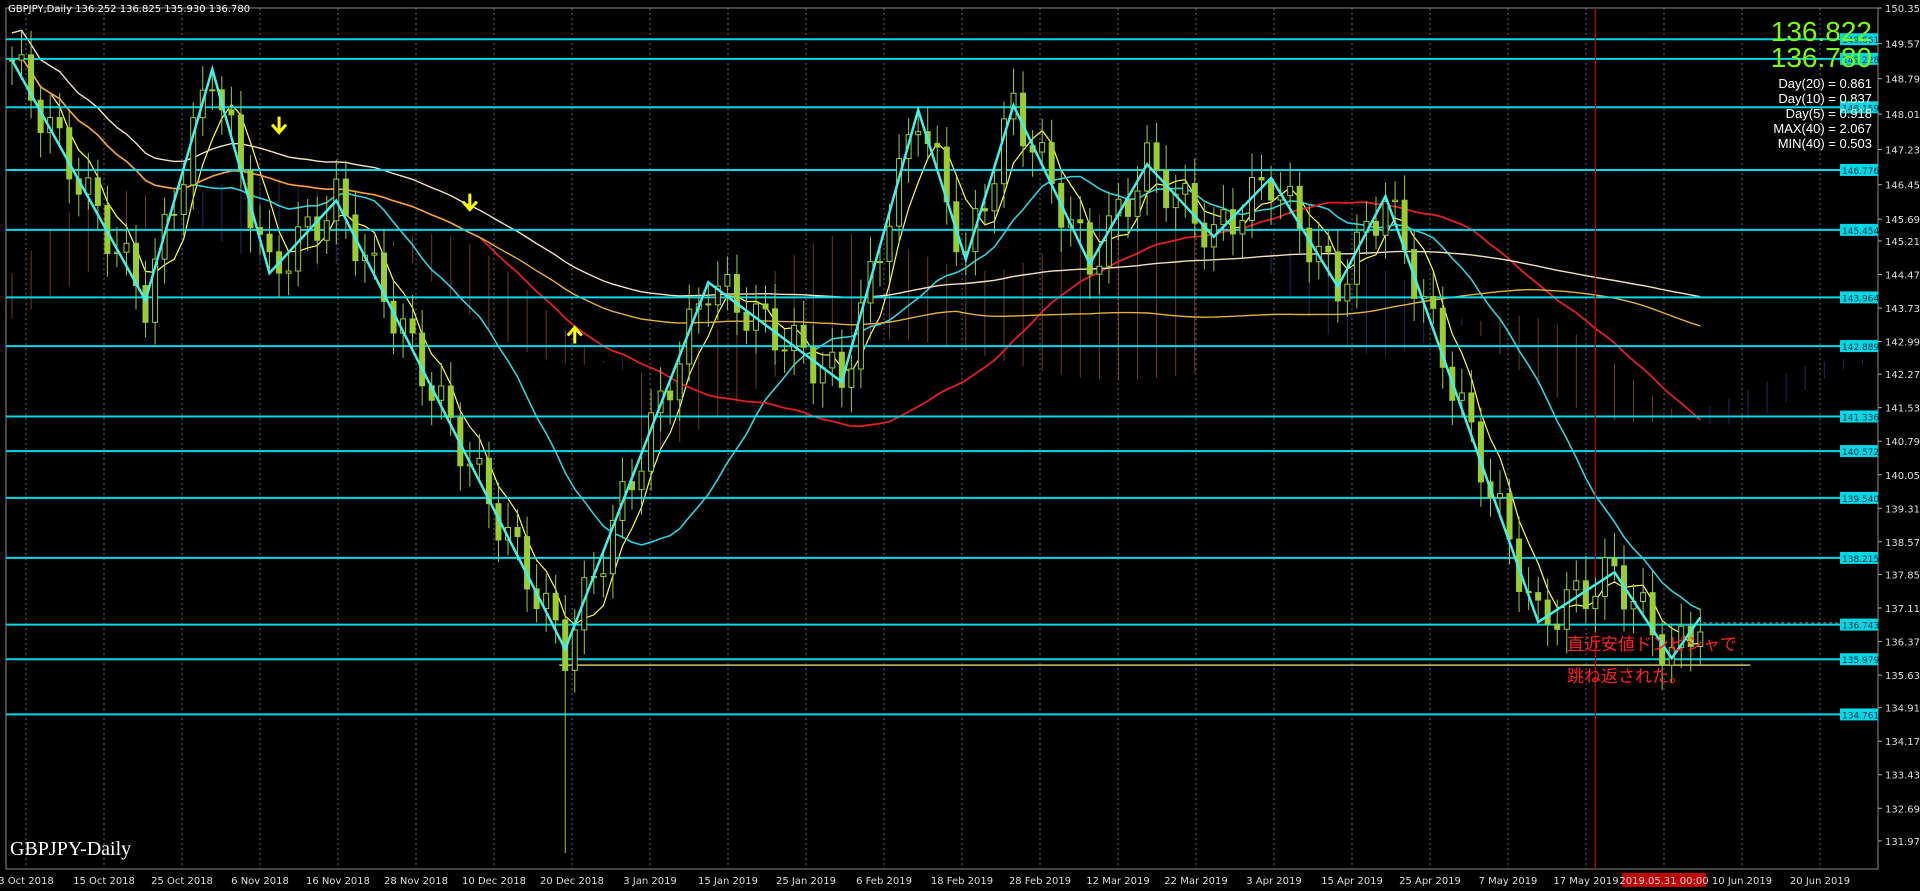  What do you see at coordinates (884, 881) in the screenshot?
I see `x-tick-label: 6 Feb 2019` at bounding box center [884, 881].